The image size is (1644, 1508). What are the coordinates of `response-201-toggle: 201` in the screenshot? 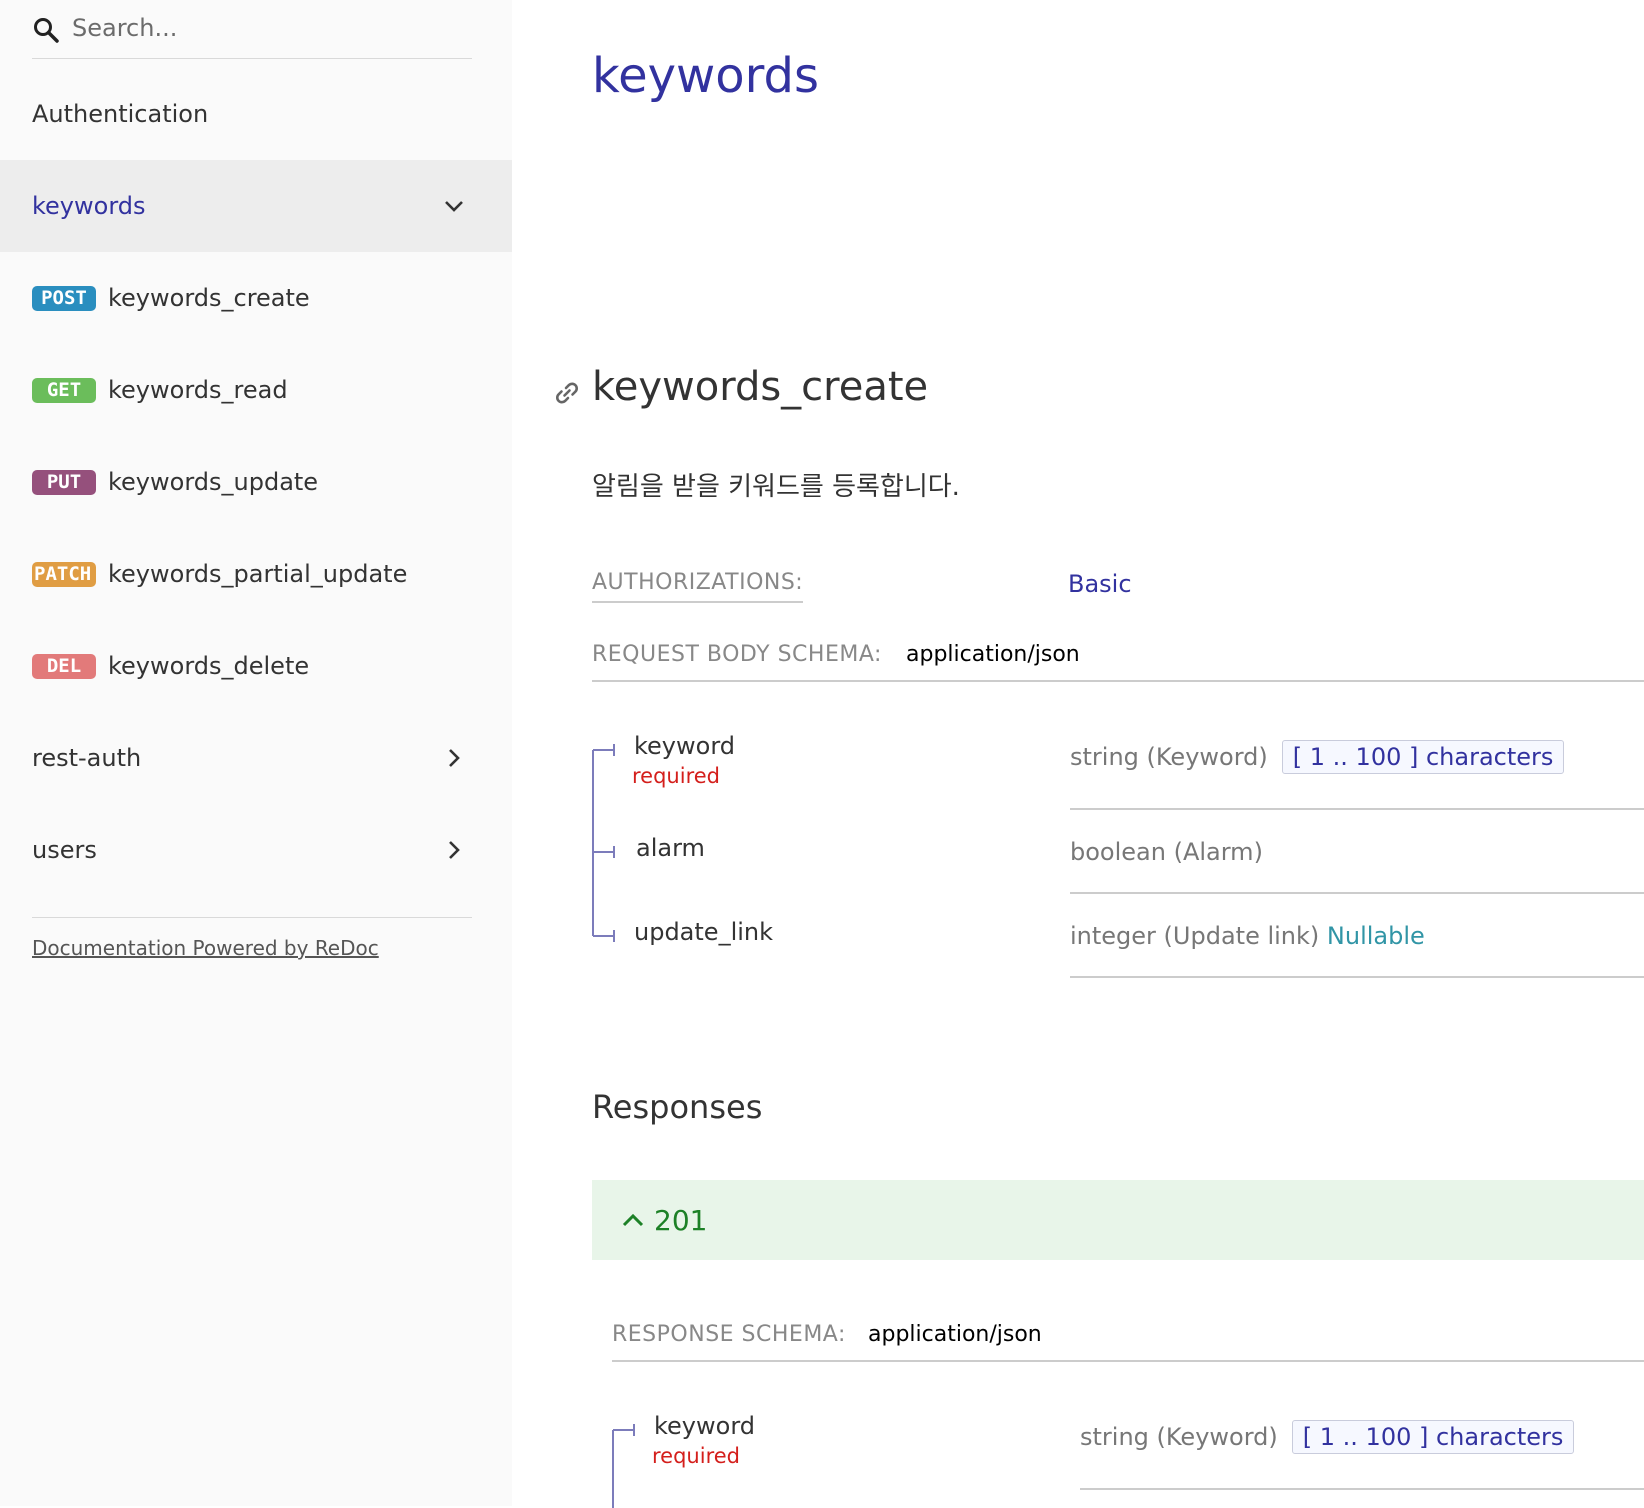 It's located at (1118, 1220).